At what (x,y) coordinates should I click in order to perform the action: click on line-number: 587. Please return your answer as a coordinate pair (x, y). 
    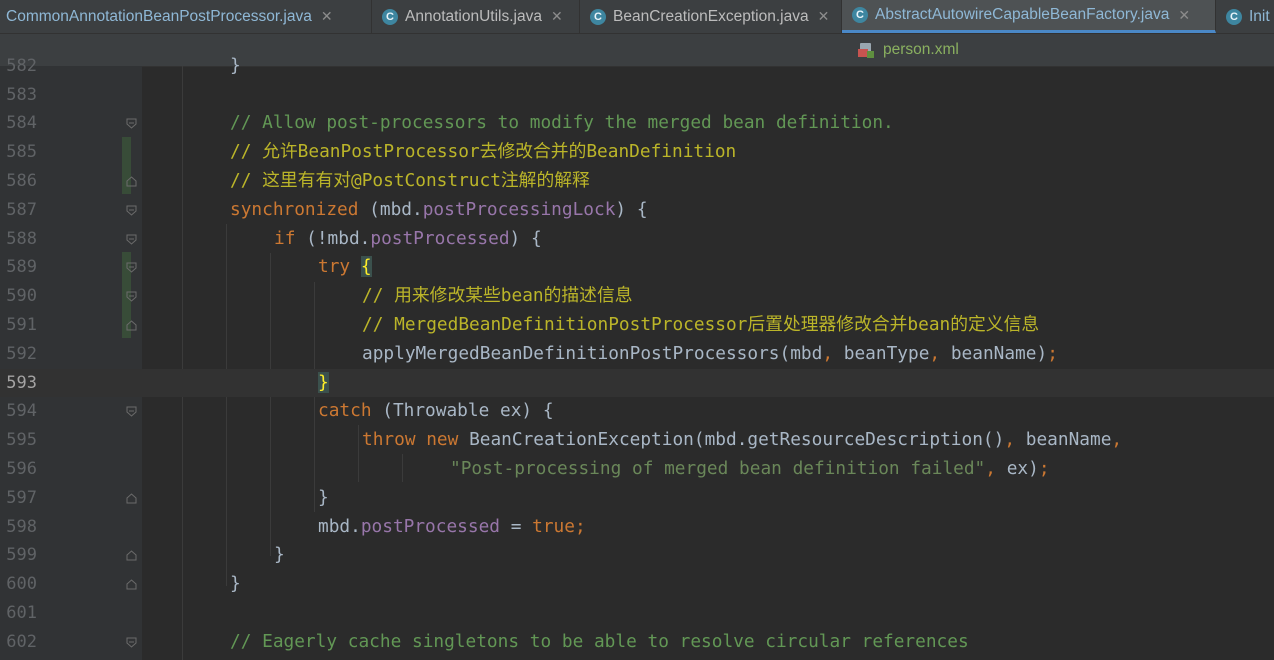
    Looking at the image, I should click on (21, 209).